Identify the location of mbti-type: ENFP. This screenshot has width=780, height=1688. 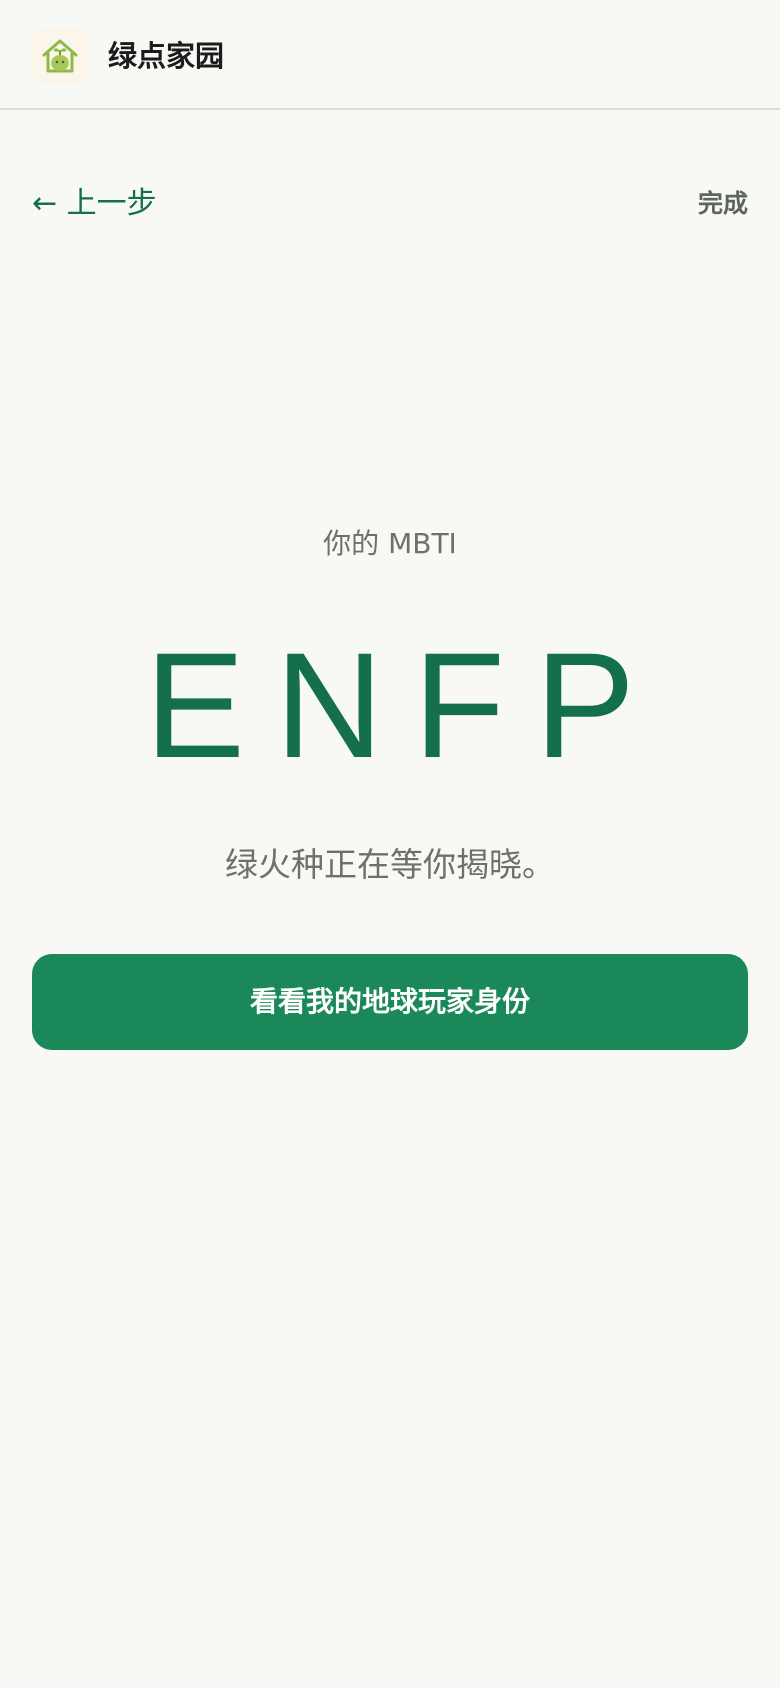
(405, 705).